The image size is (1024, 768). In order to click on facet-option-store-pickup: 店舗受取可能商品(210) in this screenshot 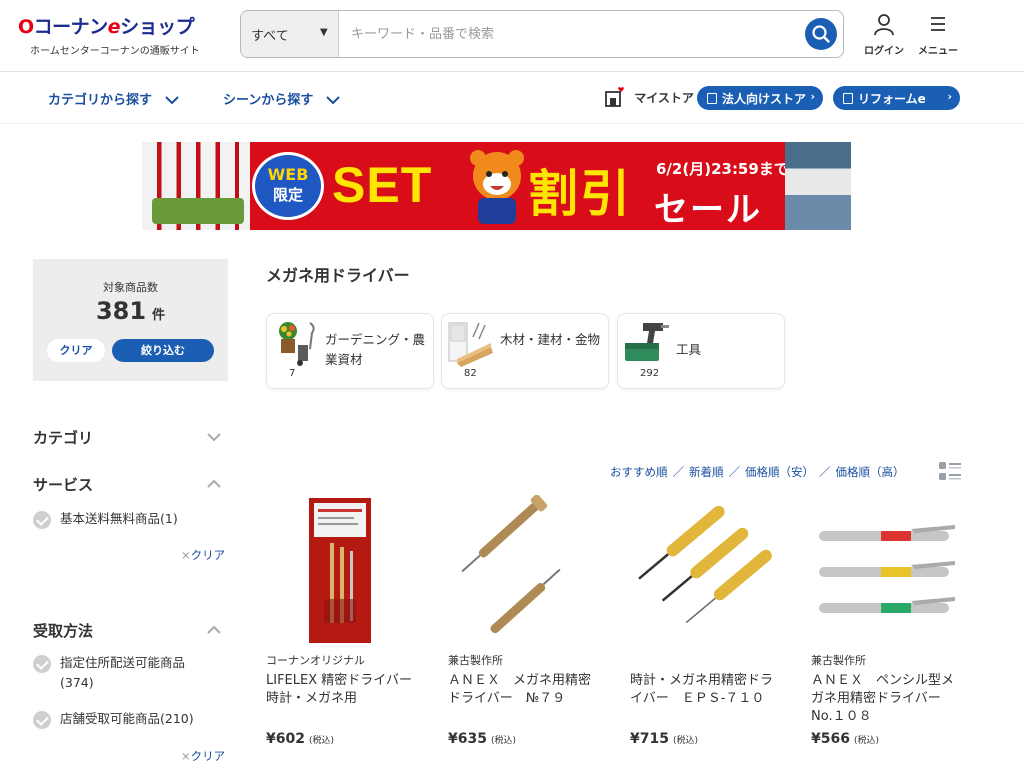, I will do `click(130, 719)`.